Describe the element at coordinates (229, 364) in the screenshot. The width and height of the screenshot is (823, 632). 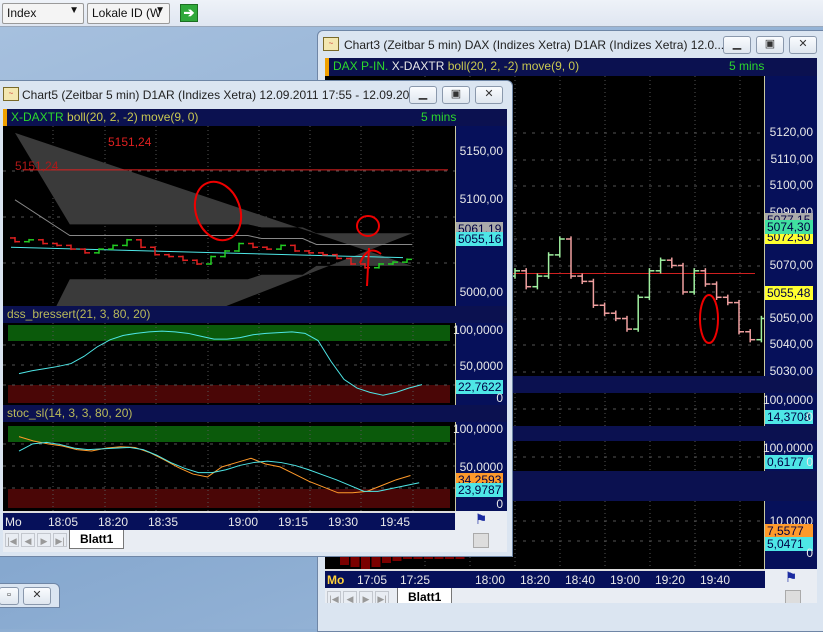
I see `dss-plot` at that location.